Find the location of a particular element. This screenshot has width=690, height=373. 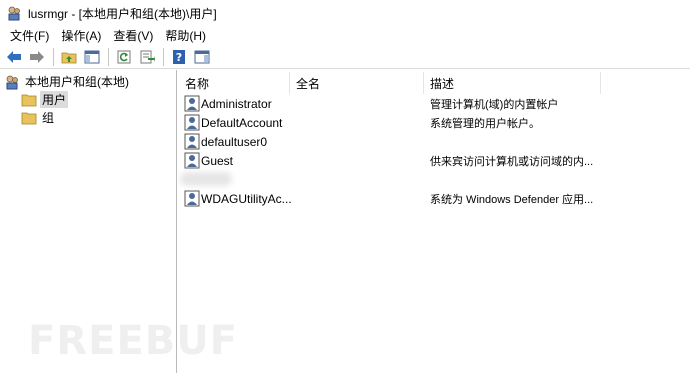

column-header-name: 名称 is located at coordinates (234, 83).